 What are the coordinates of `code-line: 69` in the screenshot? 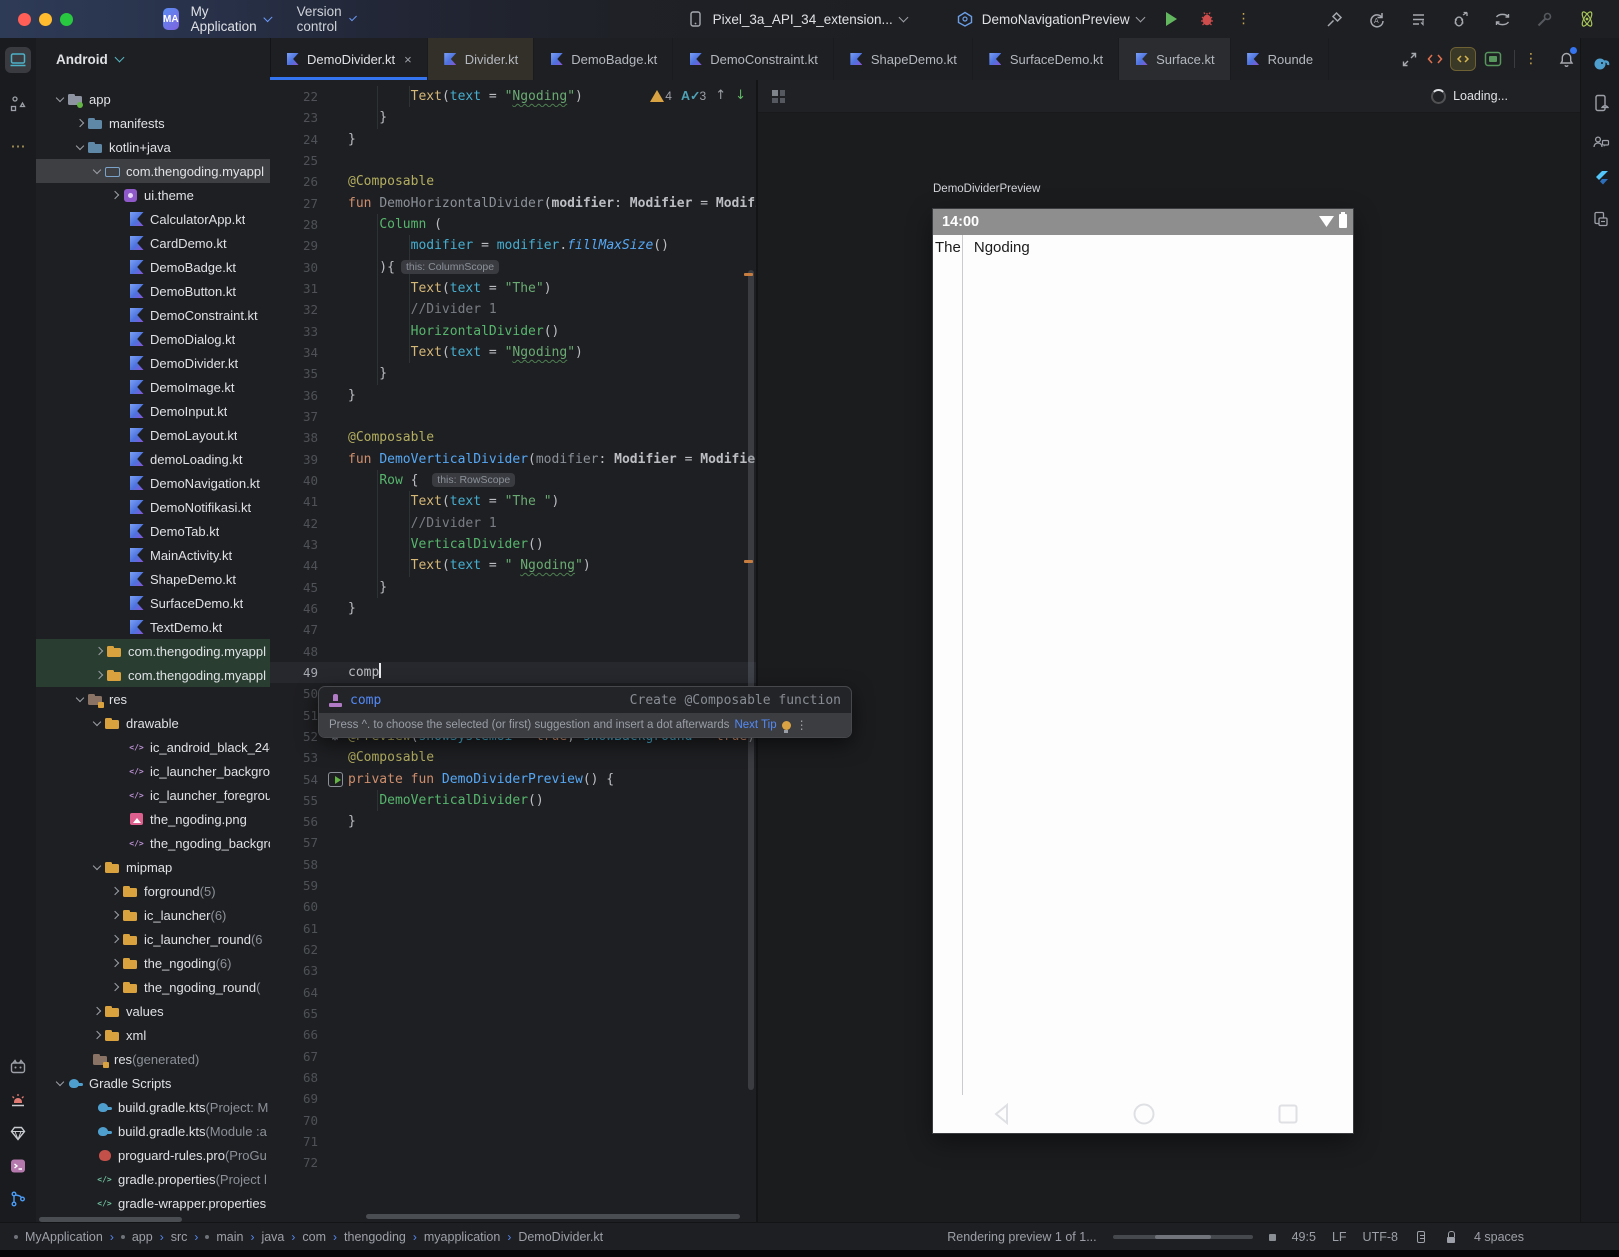 It's located at (513, 1098).